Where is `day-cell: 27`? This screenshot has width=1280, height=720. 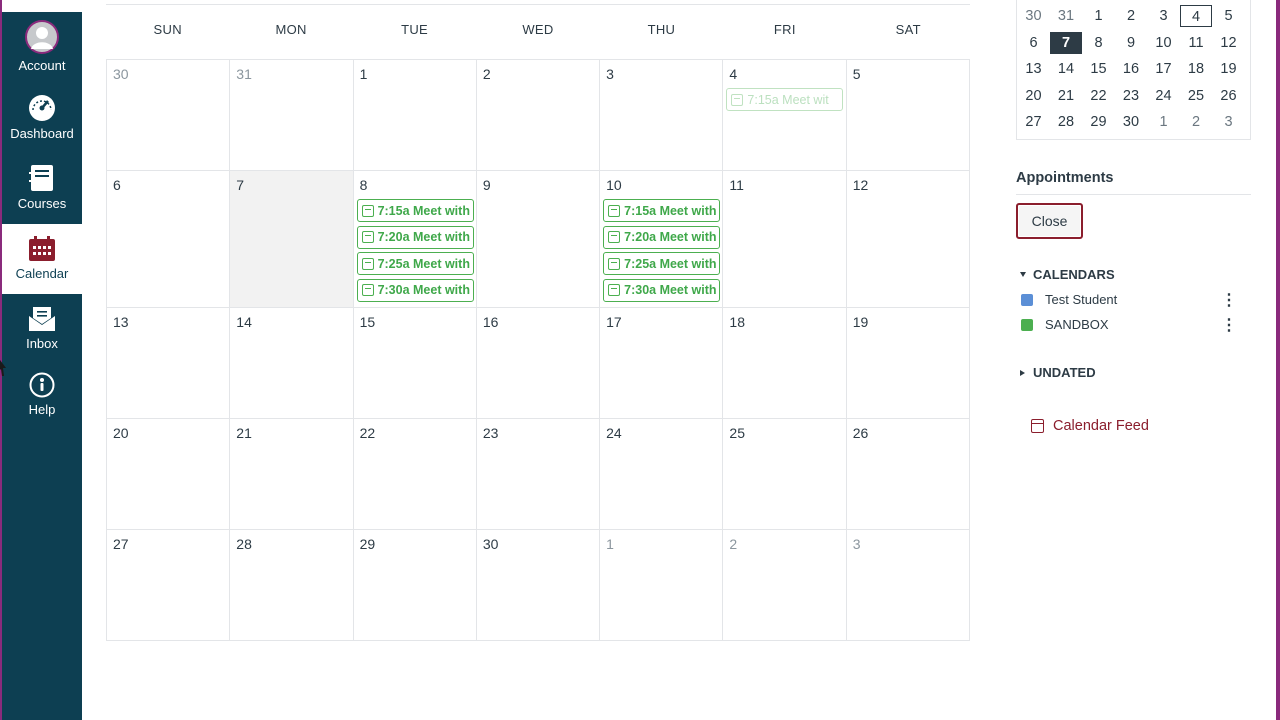 day-cell: 27 is located at coordinates (169, 585).